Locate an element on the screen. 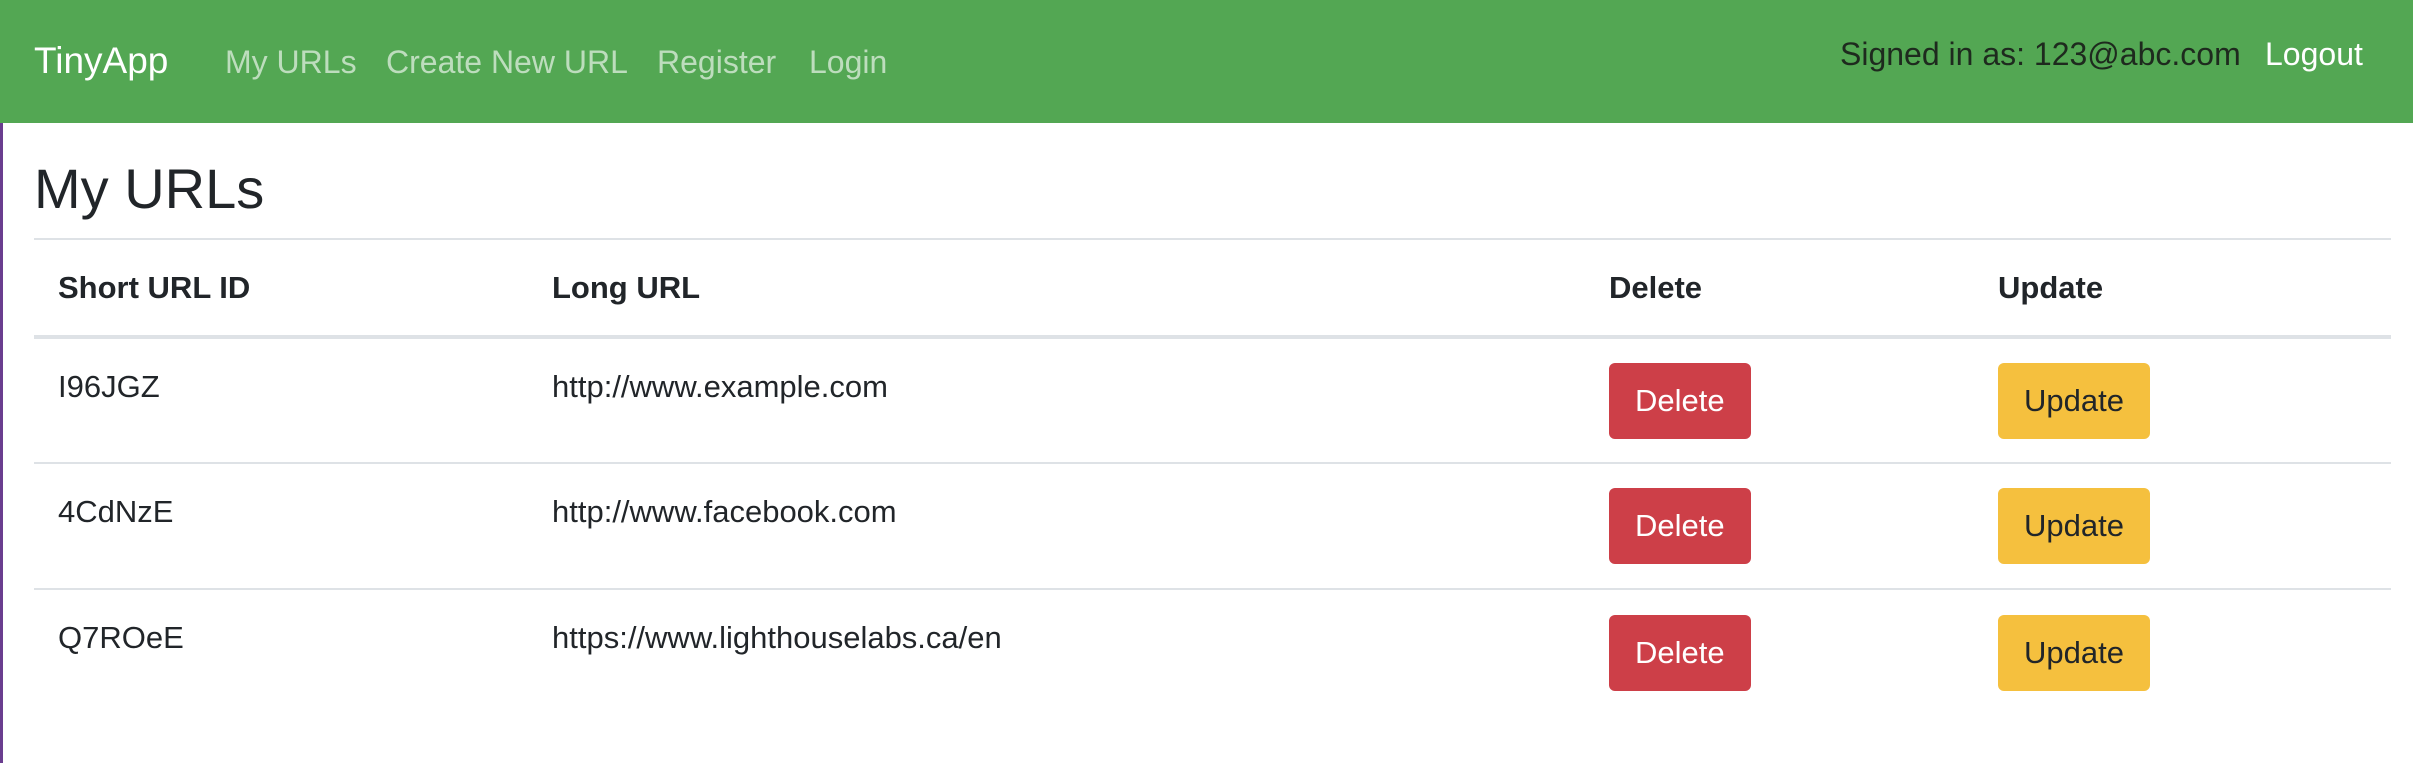  page-title: My URLs is located at coordinates (149, 188).